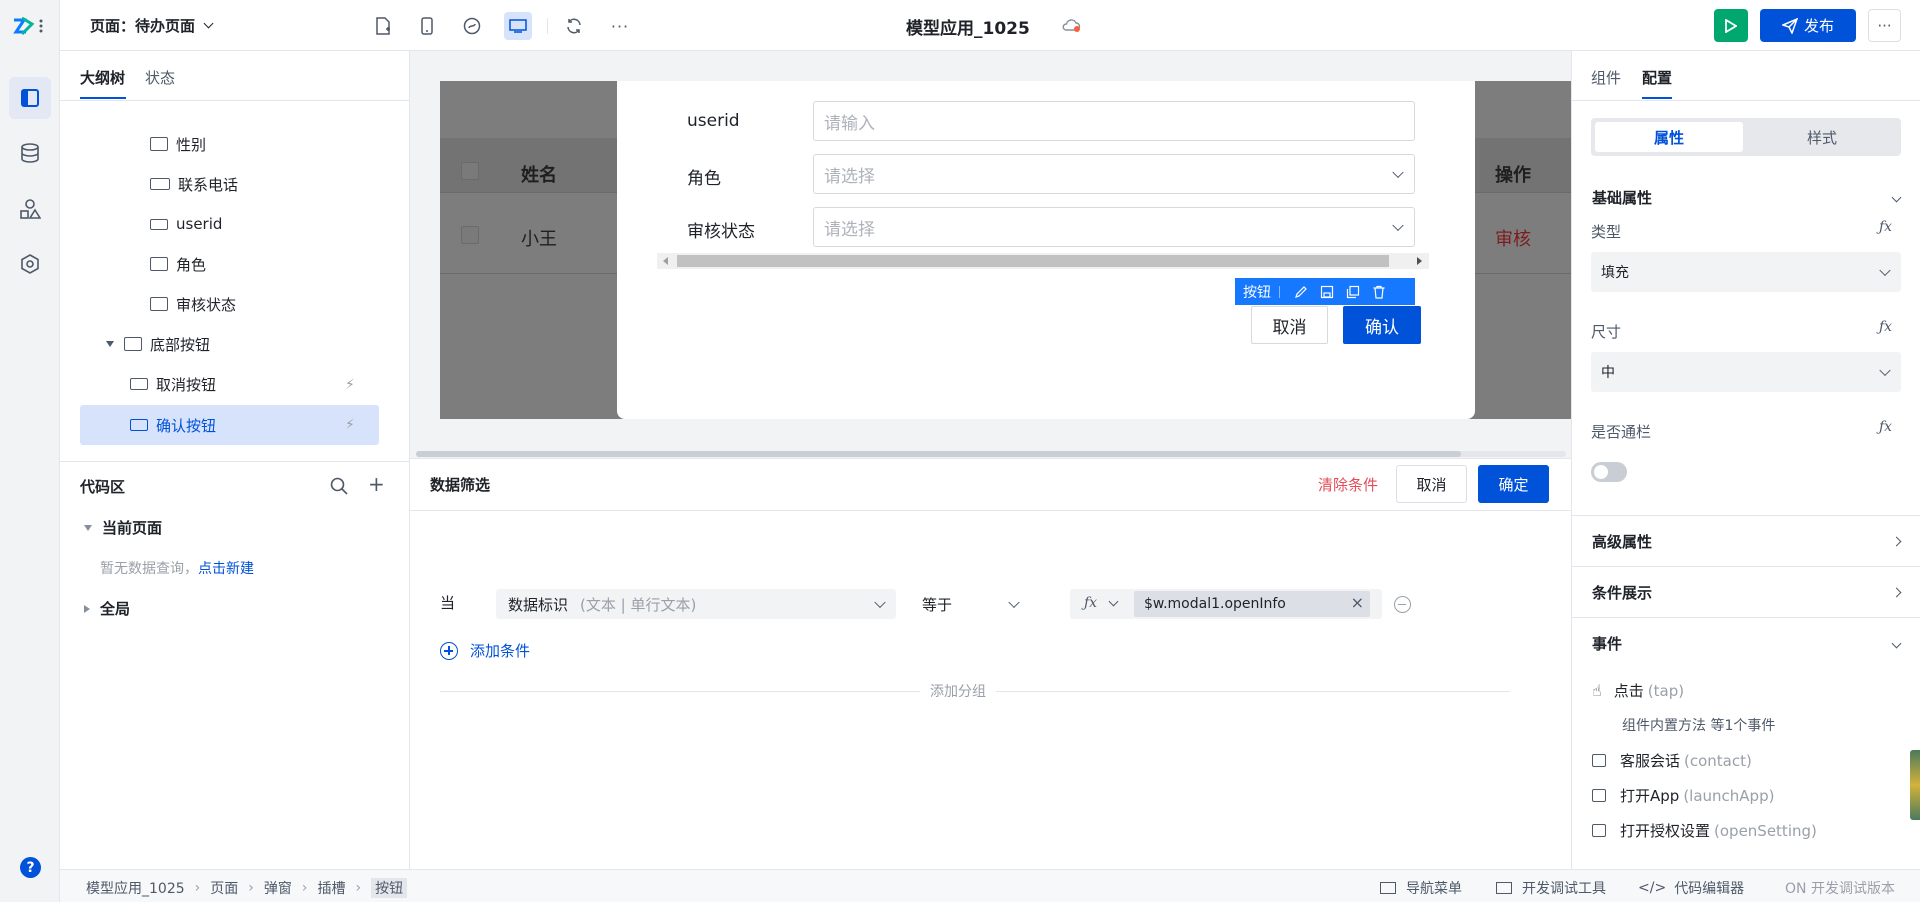 The image size is (1920, 902). Describe the element at coordinates (1747, 643) in the screenshot. I see `events-header: 事件` at that location.